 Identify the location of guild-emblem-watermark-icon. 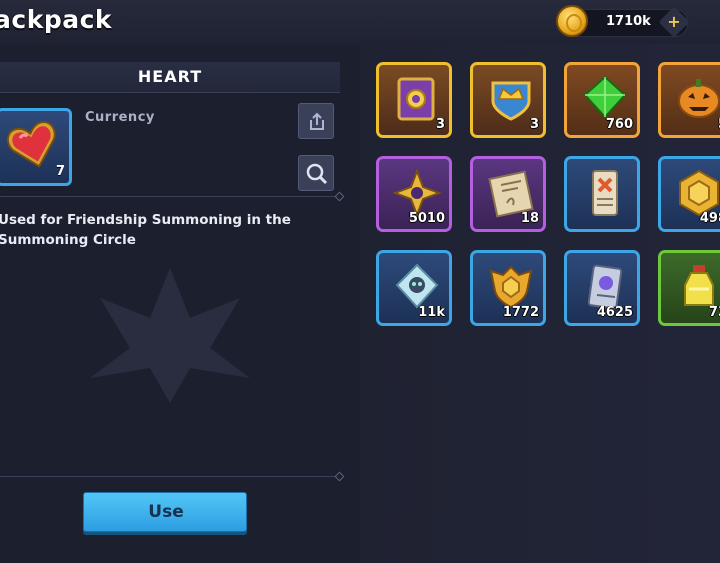
(170, 335).